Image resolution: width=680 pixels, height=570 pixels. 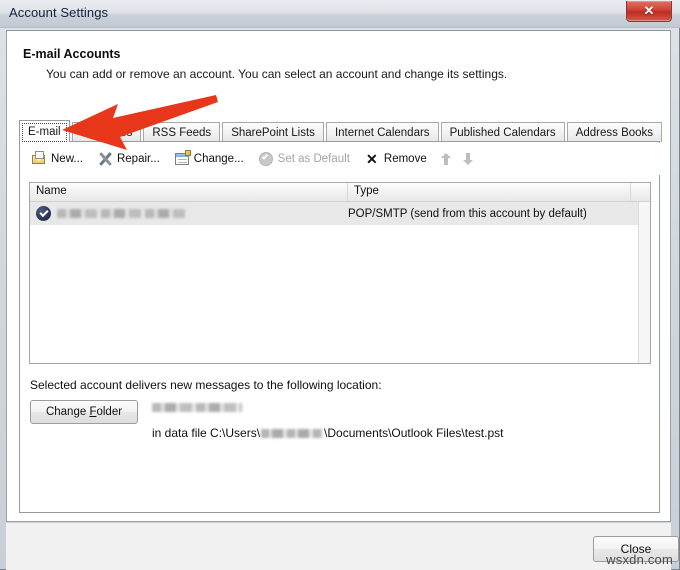 I want to click on dialog-footer, so click(x=338, y=546).